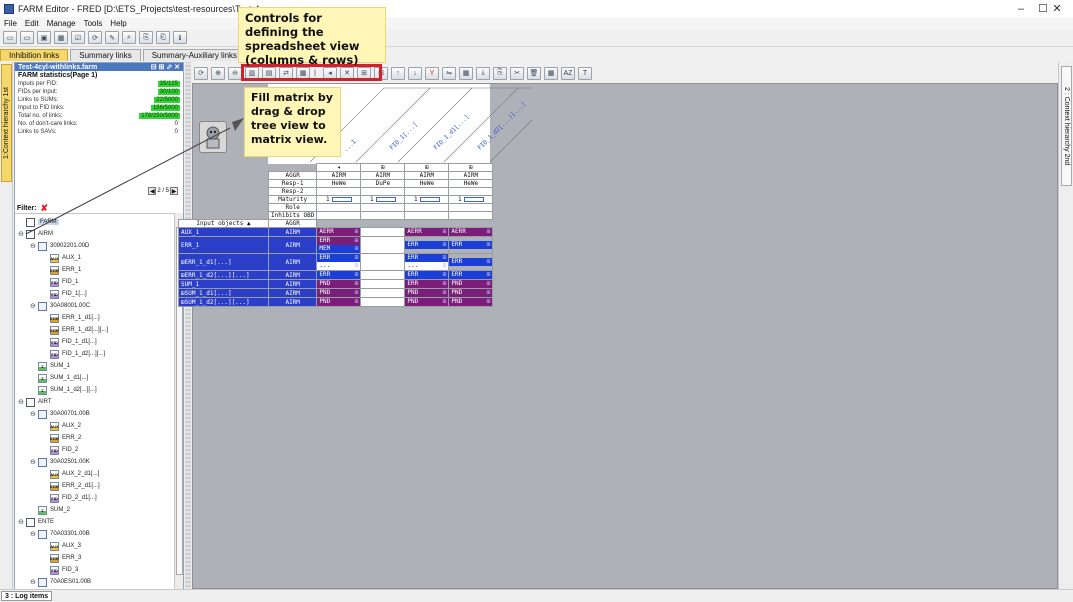 This screenshot has height=602, width=1073. Describe the element at coordinates (223, 293) in the screenshot. I see `row-header: ⊞SUM_1_d1[...]` at that location.